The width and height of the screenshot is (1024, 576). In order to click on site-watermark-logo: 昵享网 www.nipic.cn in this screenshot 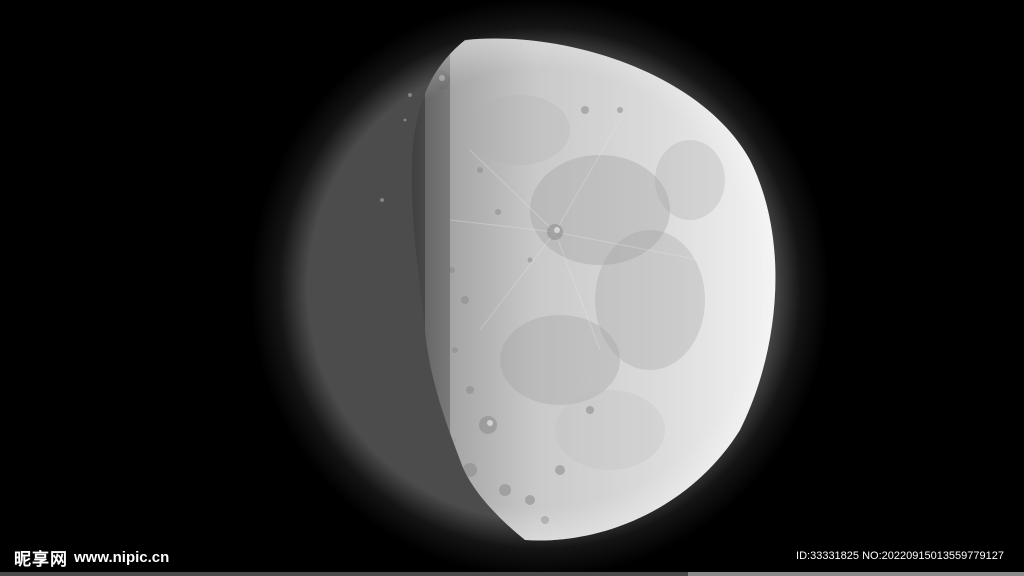, I will do `click(92, 558)`.